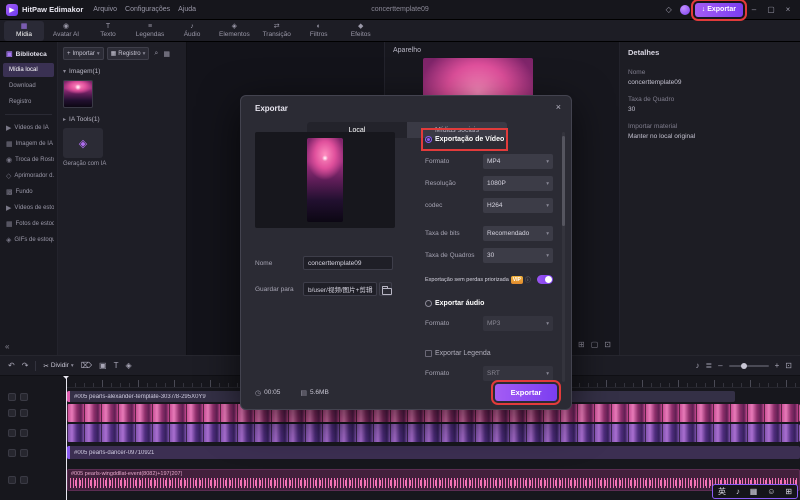 The height and width of the screenshot is (500, 800). Describe the element at coordinates (150, 31) in the screenshot. I see `tab-legendas: ≡ Legendas` at that location.